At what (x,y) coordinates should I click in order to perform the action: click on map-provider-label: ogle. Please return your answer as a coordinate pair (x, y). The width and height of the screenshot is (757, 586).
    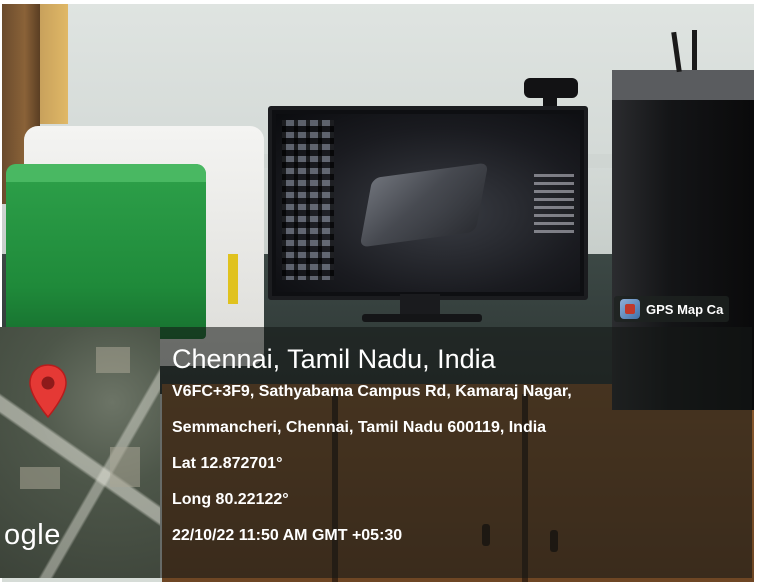
    Looking at the image, I should click on (32, 535).